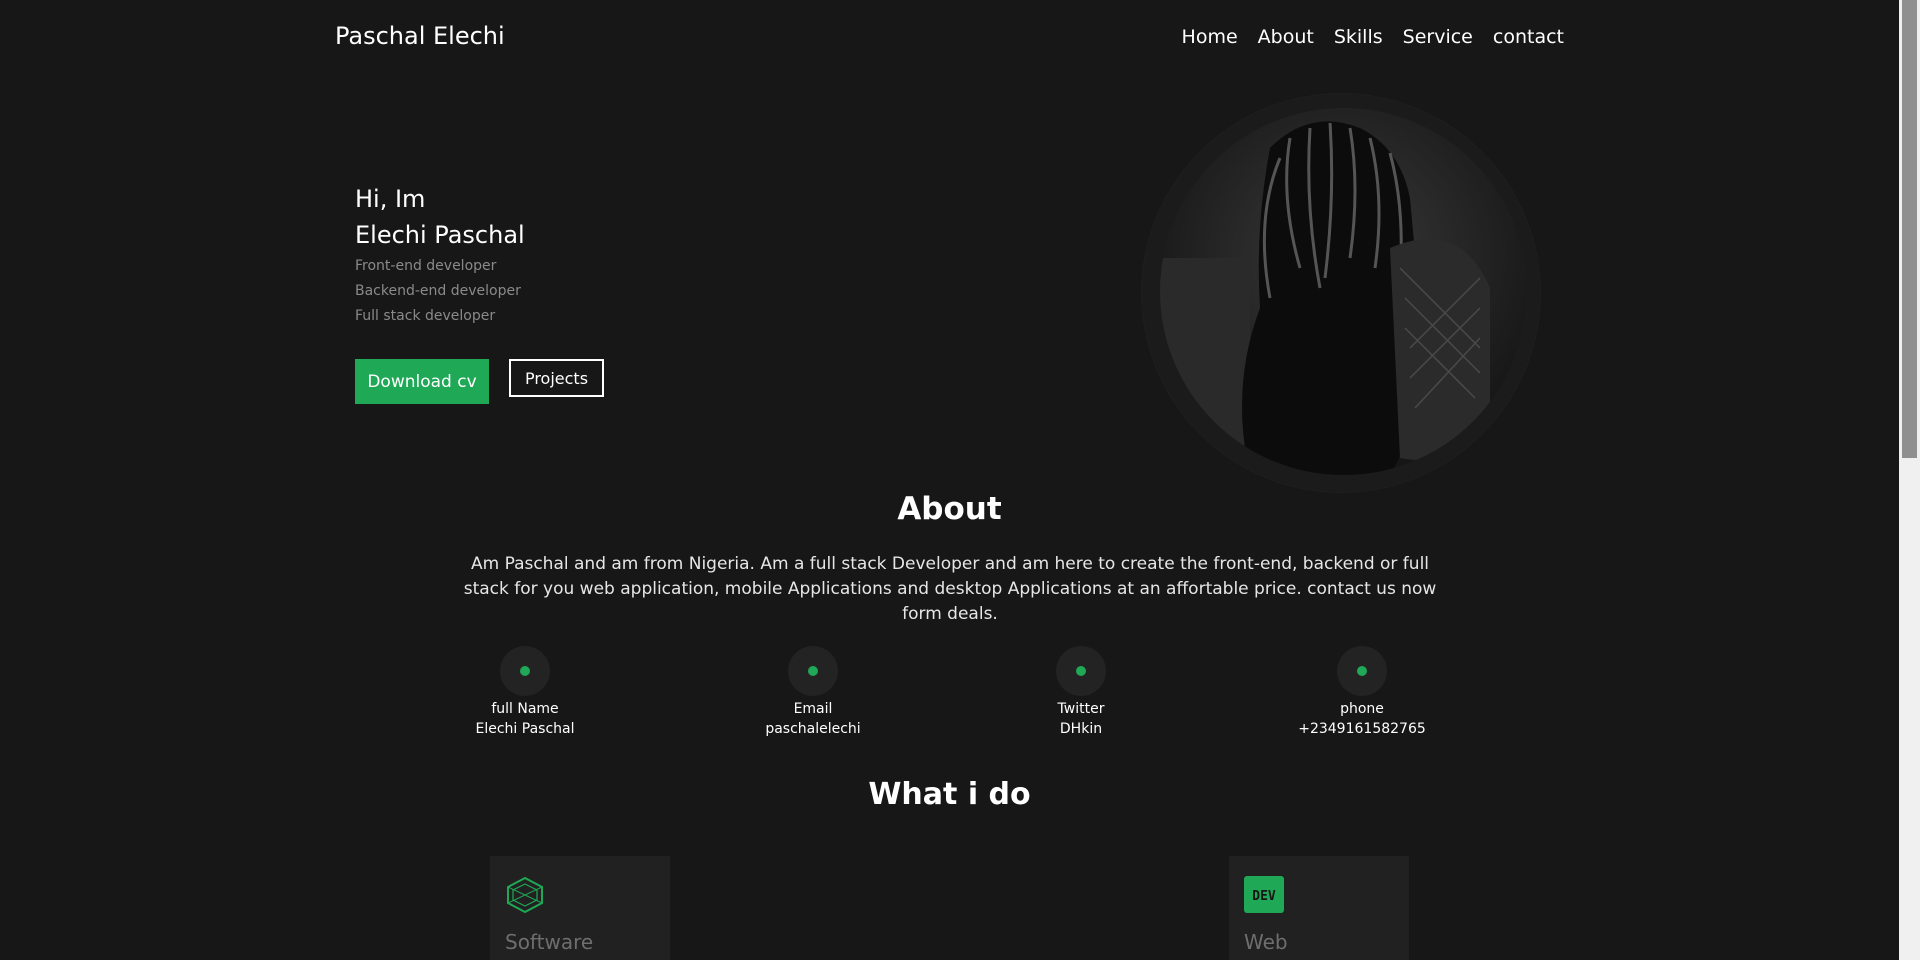 The image size is (1920, 960). Describe the element at coordinates (1210, 37) in the screenshot. I see `nav-home: Home` at that location.